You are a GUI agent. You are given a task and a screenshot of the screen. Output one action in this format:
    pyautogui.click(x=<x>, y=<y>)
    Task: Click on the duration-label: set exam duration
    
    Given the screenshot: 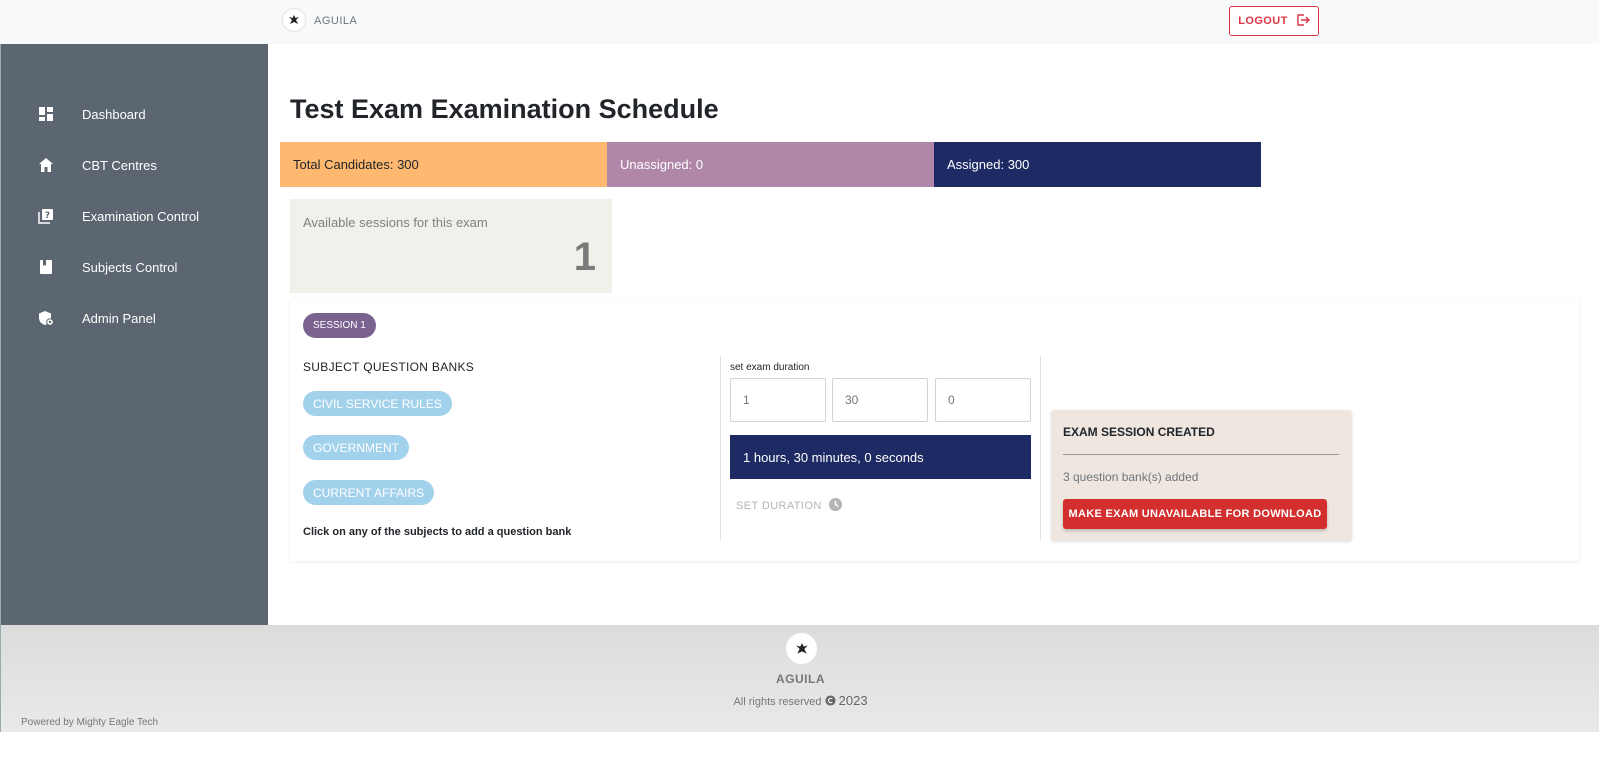 What is the action you would take?
    pyautogui.click(x=770, y=367)
    